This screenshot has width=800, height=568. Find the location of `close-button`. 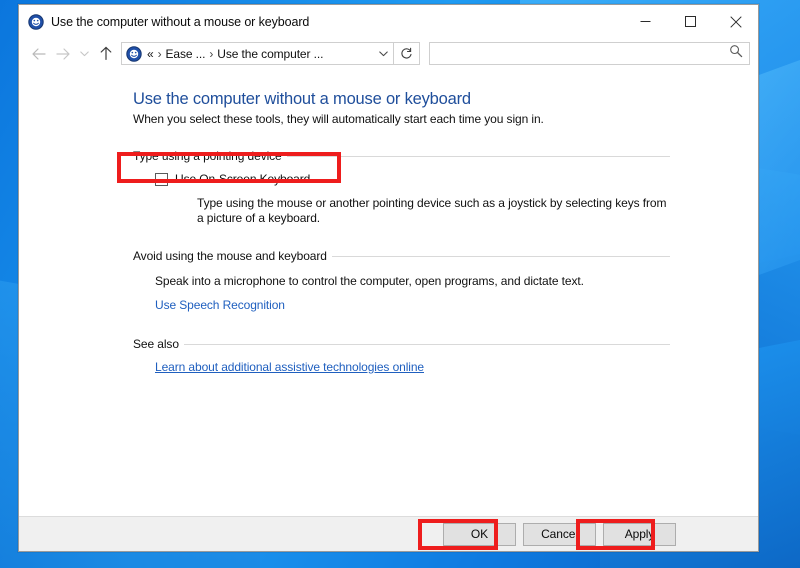

close-button is located at coordinates (735, 21).